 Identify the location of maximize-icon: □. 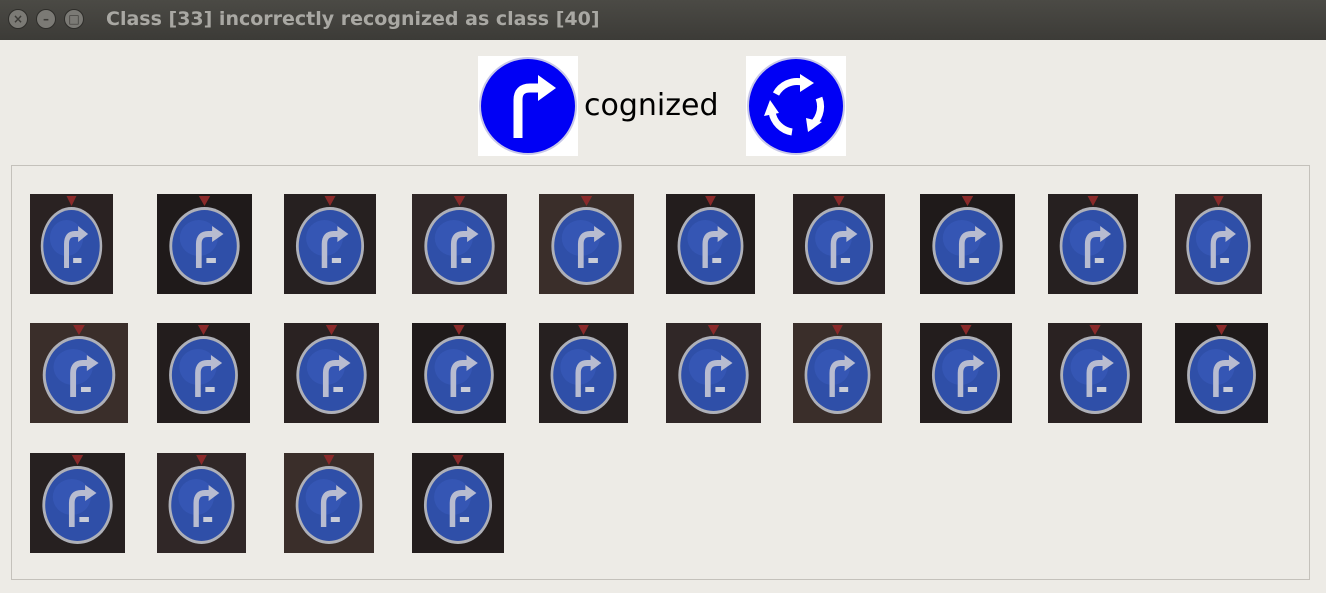
(74, 19).